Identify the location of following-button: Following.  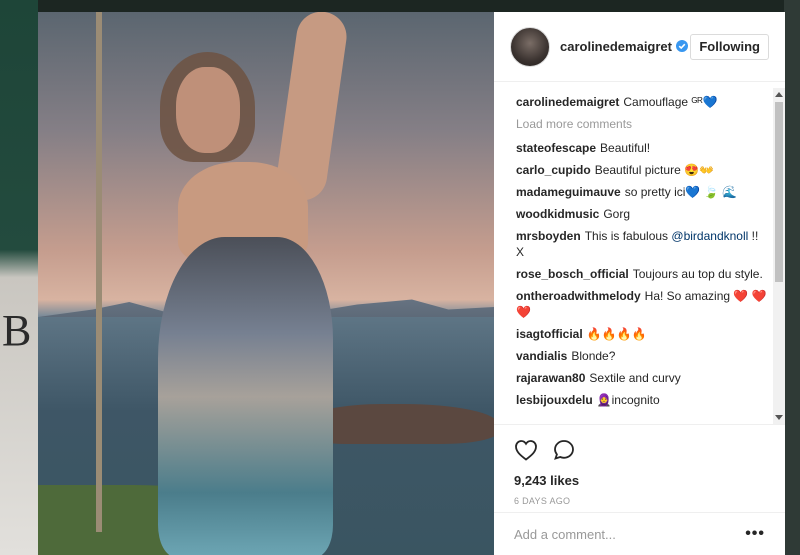
(729, 46).